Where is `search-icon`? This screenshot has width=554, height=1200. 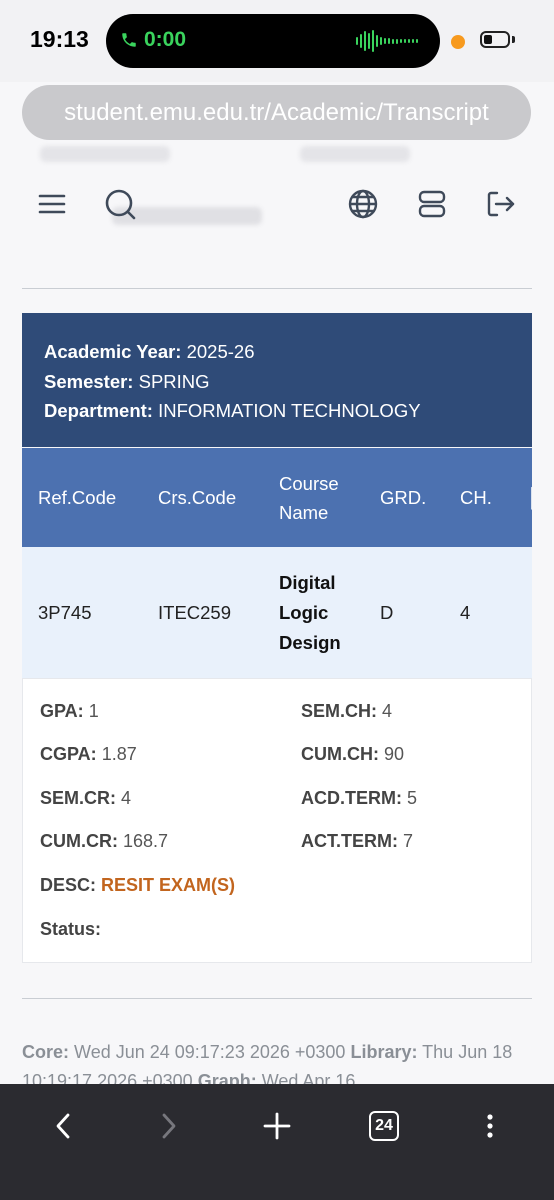
search-icon is located at coordinates (120, 204).